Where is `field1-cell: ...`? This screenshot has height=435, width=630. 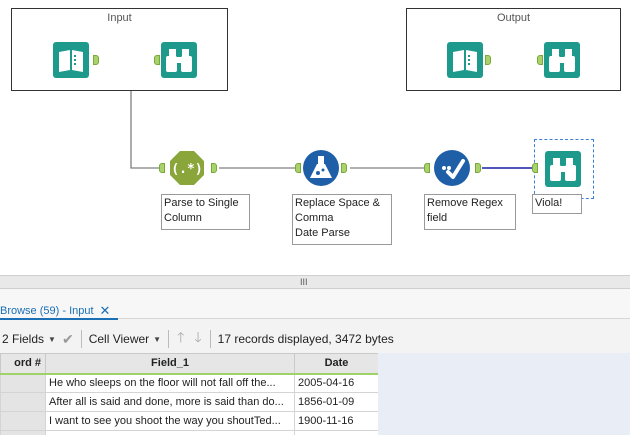
field1-cell: ... is located at coordinates (170, 432).